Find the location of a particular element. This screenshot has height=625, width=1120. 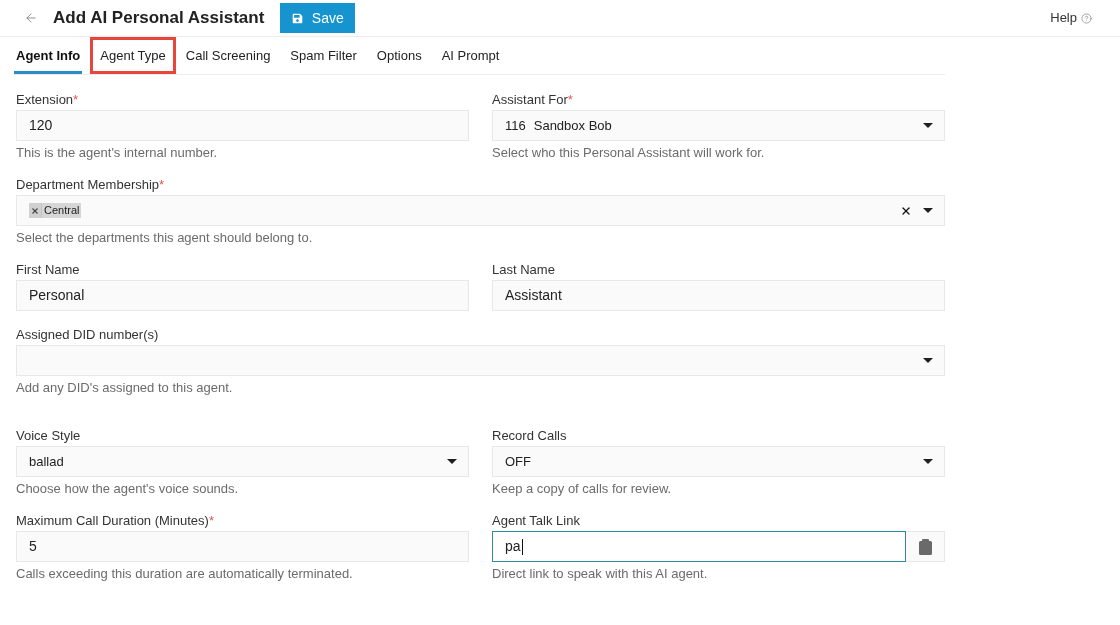

dropdown-field: 116 Sandbox Bob is located at coordinates (718, 125).